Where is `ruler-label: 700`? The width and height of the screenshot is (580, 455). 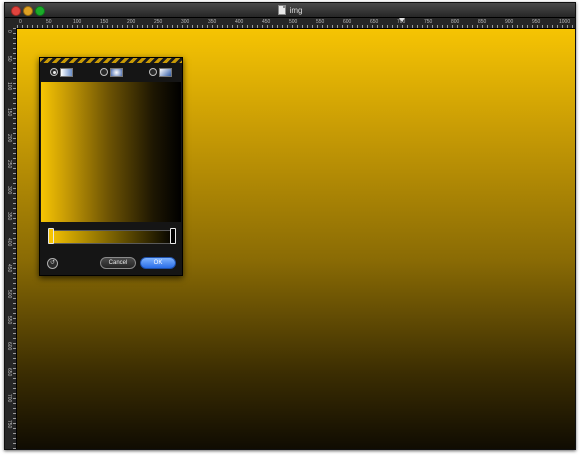 ruler-label: 700 is located at coordinates (9, 398).